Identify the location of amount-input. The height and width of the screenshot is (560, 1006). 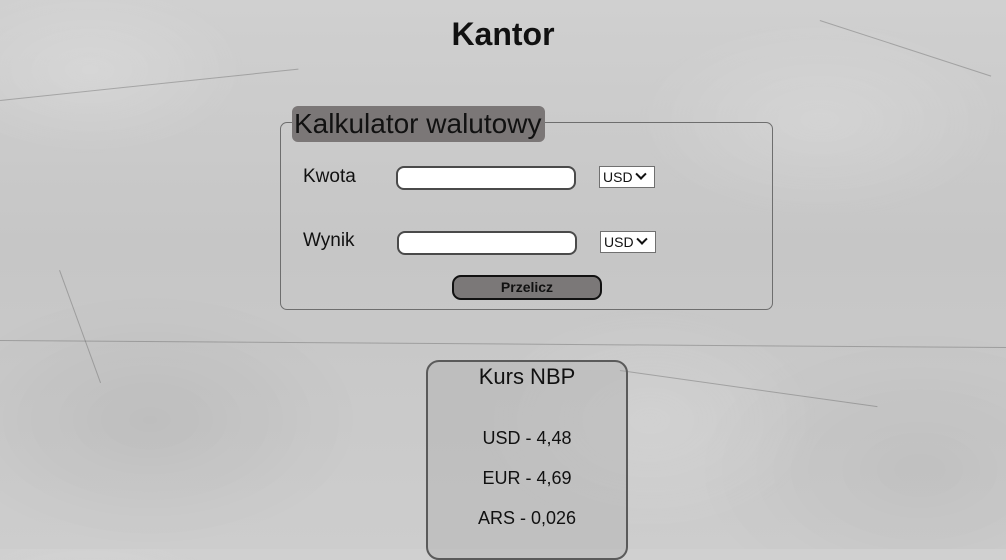
(486, 178).